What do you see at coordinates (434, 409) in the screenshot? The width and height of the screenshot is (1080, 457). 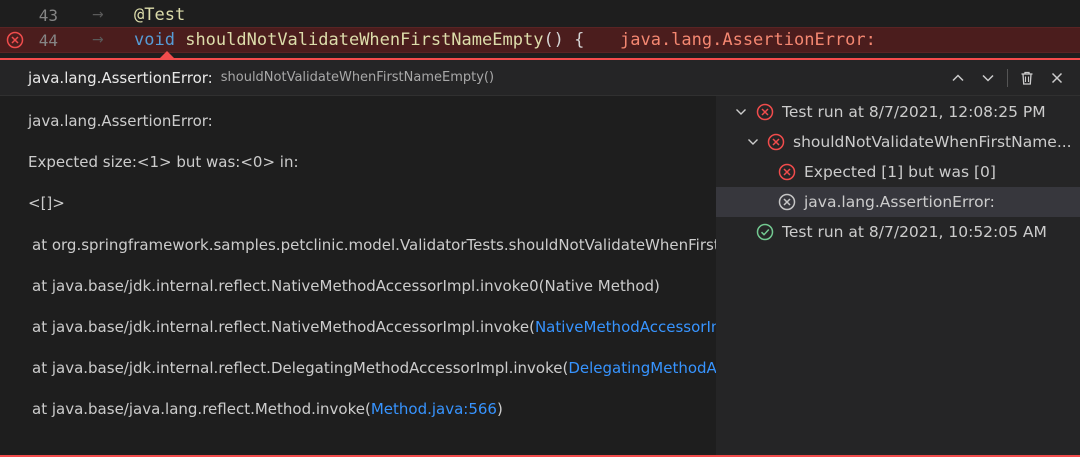 I see `source-location-link: Method.java:566` at bounding box center [434, 409].